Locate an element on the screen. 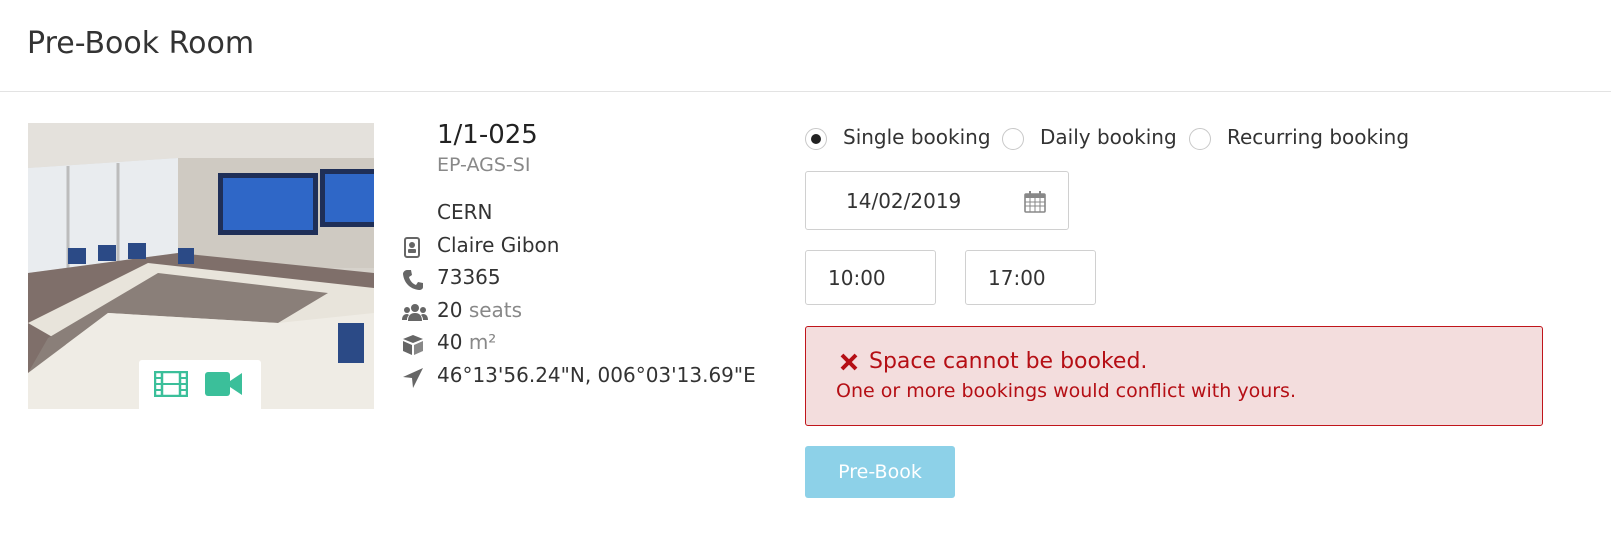  room-capacity-row: 20 seats is located at coordinates (590, 312).